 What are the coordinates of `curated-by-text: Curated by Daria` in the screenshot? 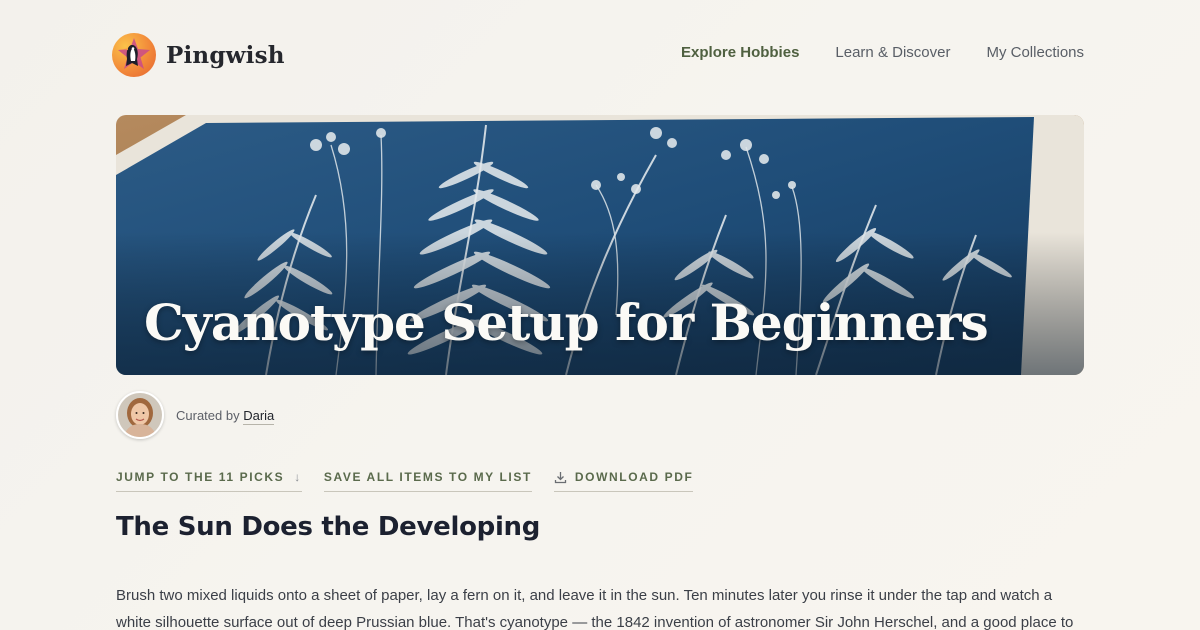 It's located at (225, 416).